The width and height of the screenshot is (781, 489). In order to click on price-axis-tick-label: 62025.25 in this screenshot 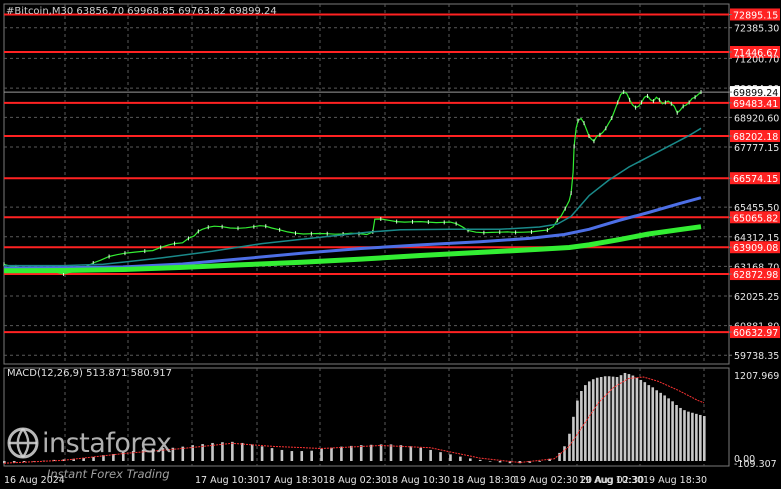, I will do `click(756, 297)`.